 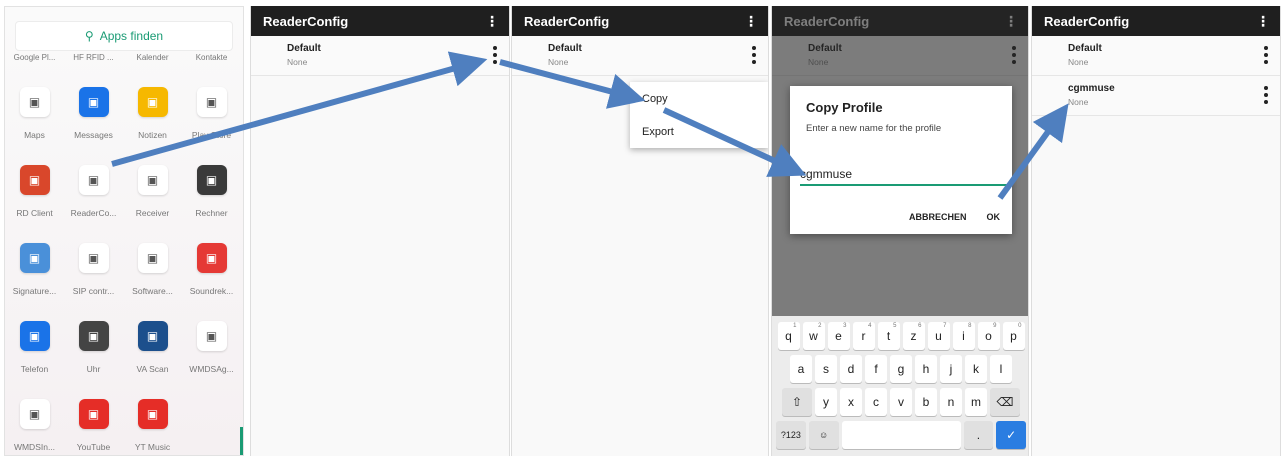 I want to click on yt-music-icon: ▣, so click(x=152, y=414).